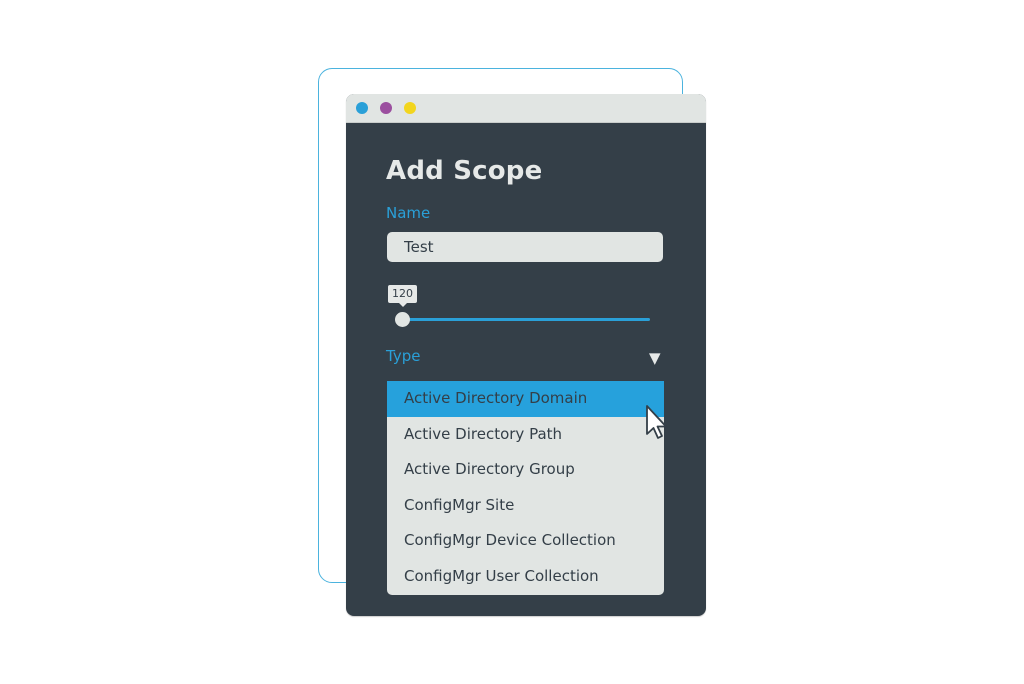 Image resolution: width=1024 pixels, height=684 pixels. I want to click on slider-track, so click(526, 319).